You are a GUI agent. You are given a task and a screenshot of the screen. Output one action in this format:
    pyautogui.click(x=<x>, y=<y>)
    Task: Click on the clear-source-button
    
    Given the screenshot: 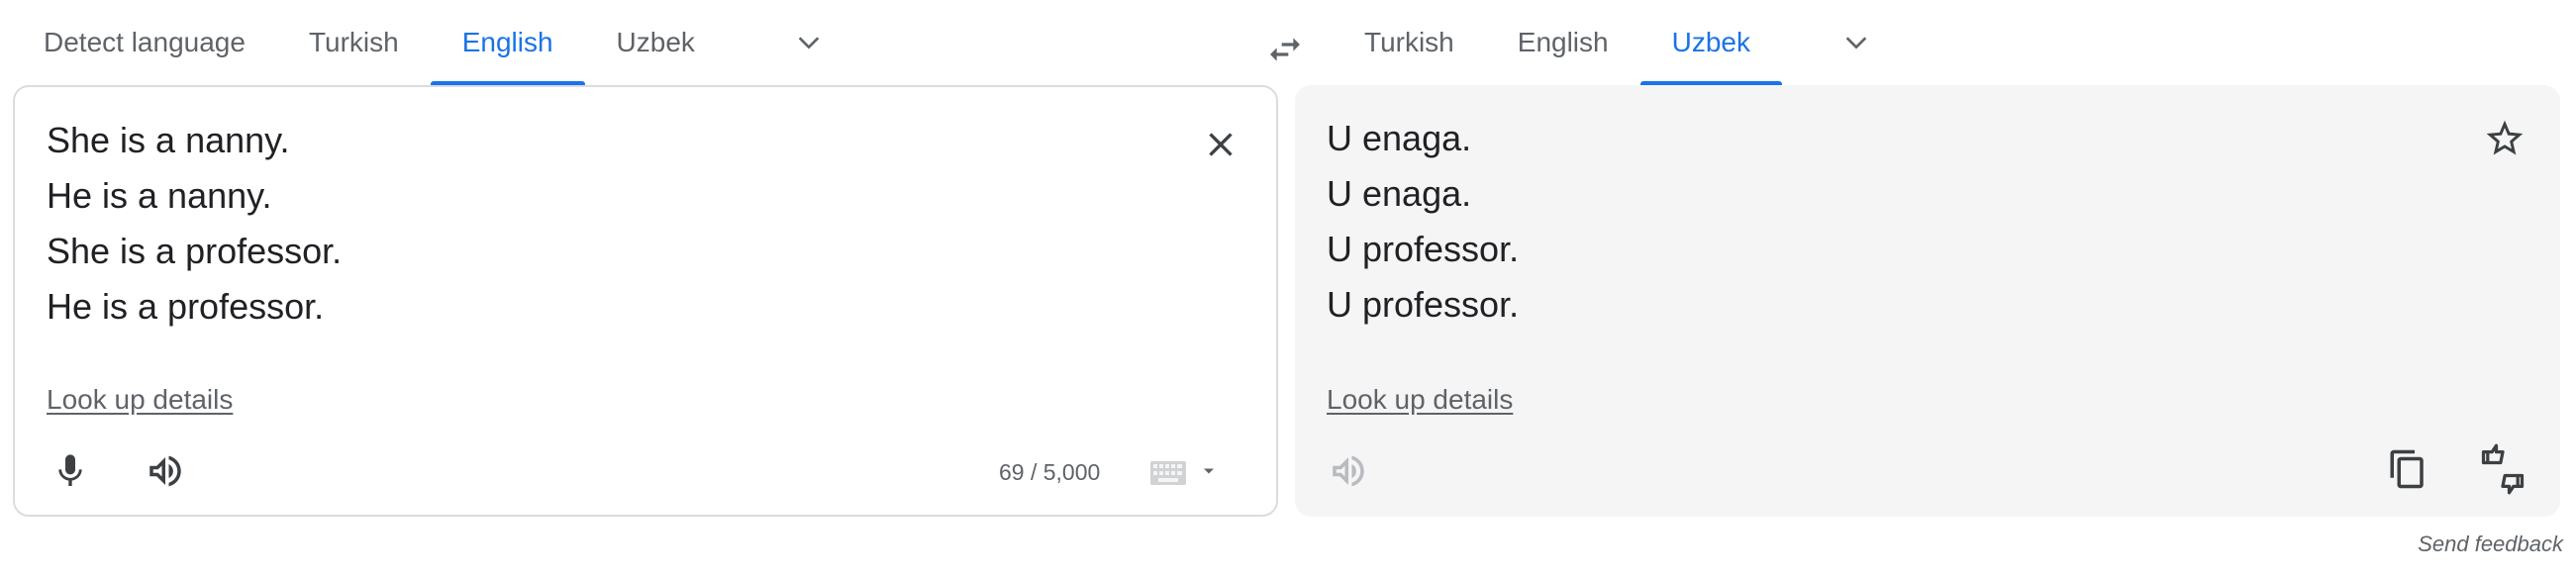 What is the action you would take?
    pyautogui.click(x=1221, y=144)
    